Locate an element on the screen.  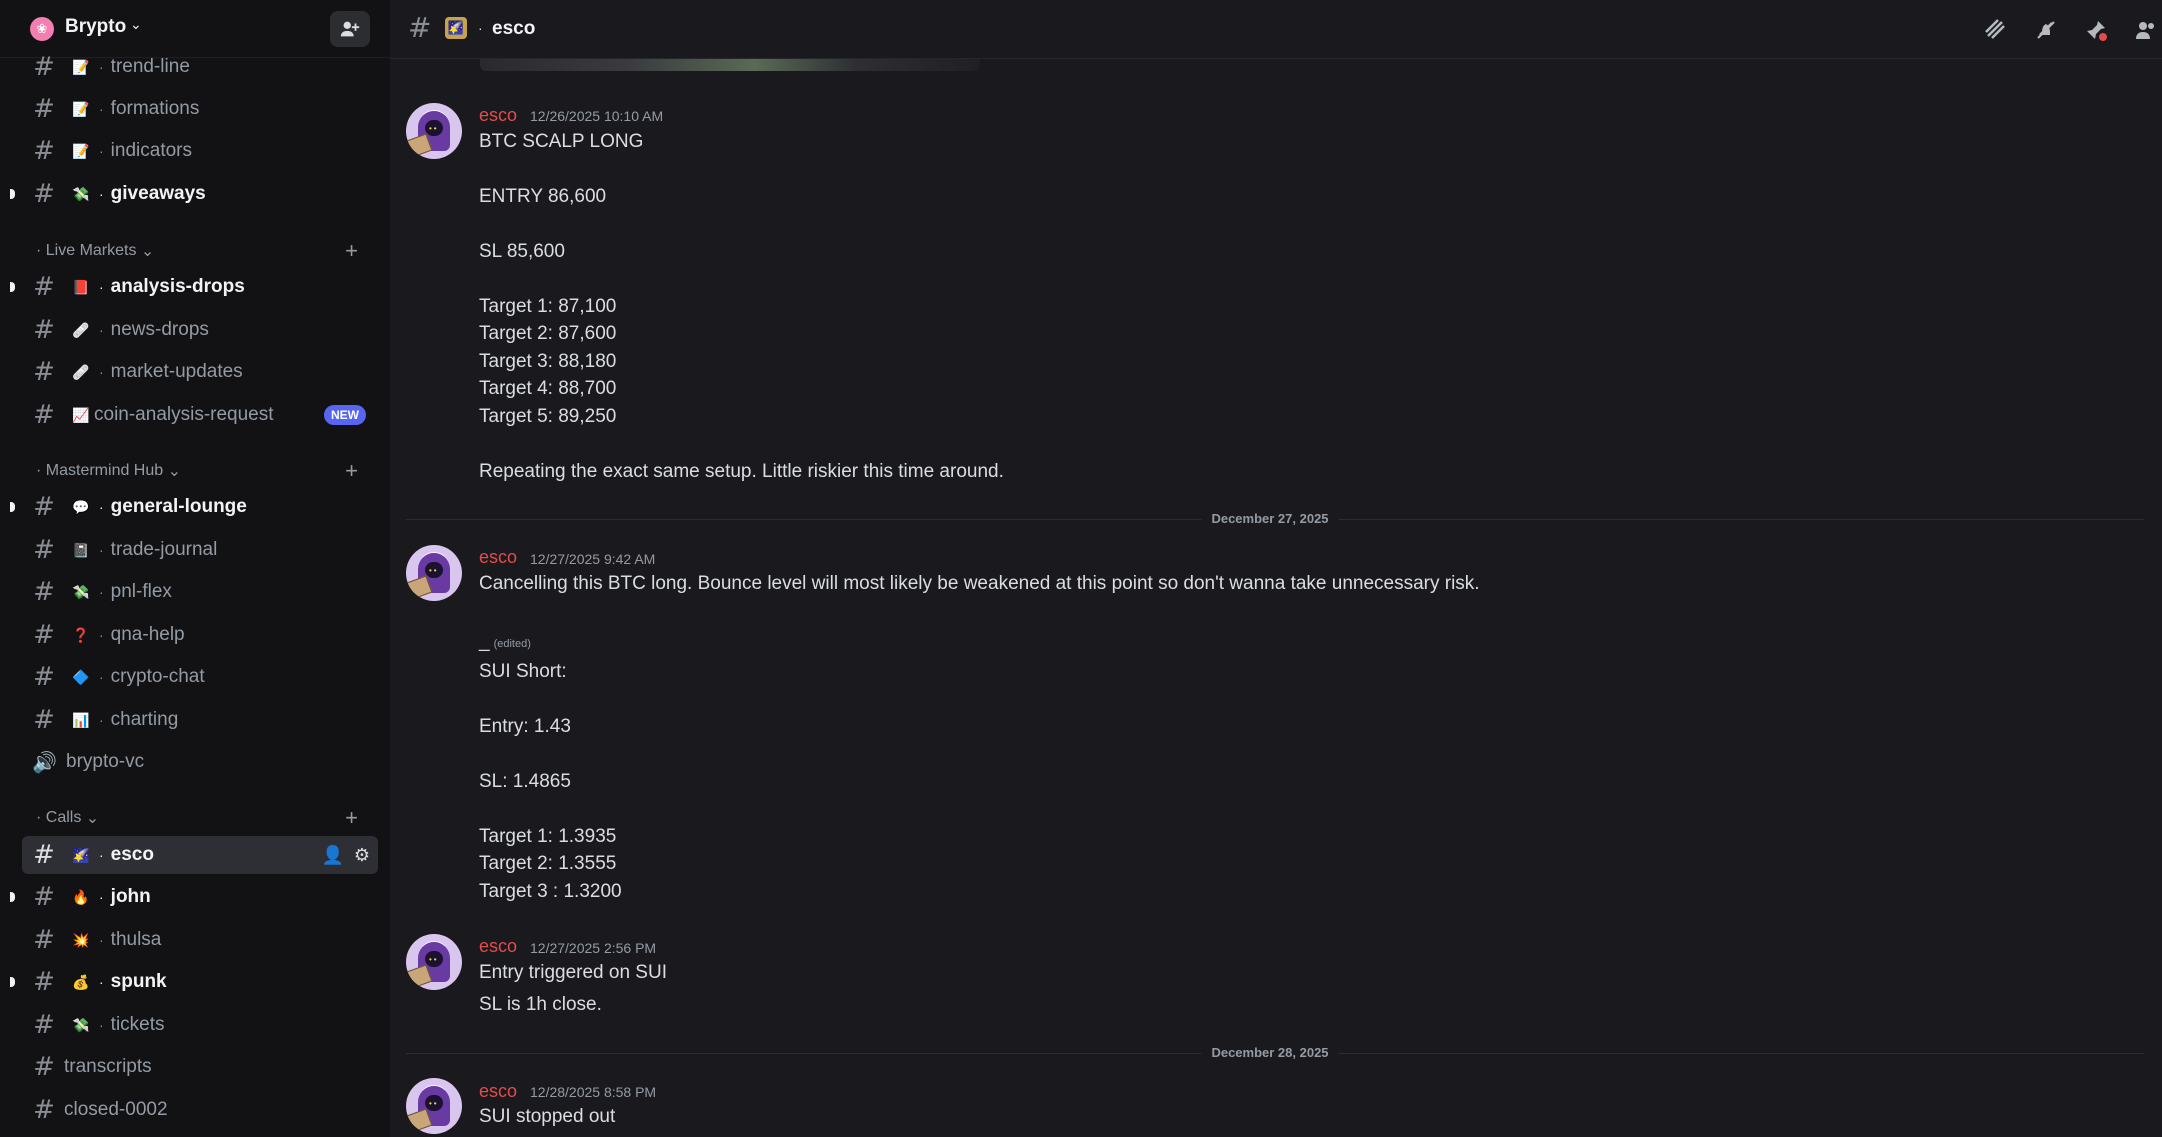
date-divider-label: December 28, 2025 is located at coordinates (1270, 1052).